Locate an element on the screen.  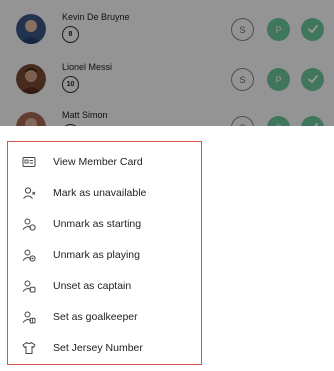
player-row: Kevin De Bruyne 8 S P is located at coordinates (167, 31).